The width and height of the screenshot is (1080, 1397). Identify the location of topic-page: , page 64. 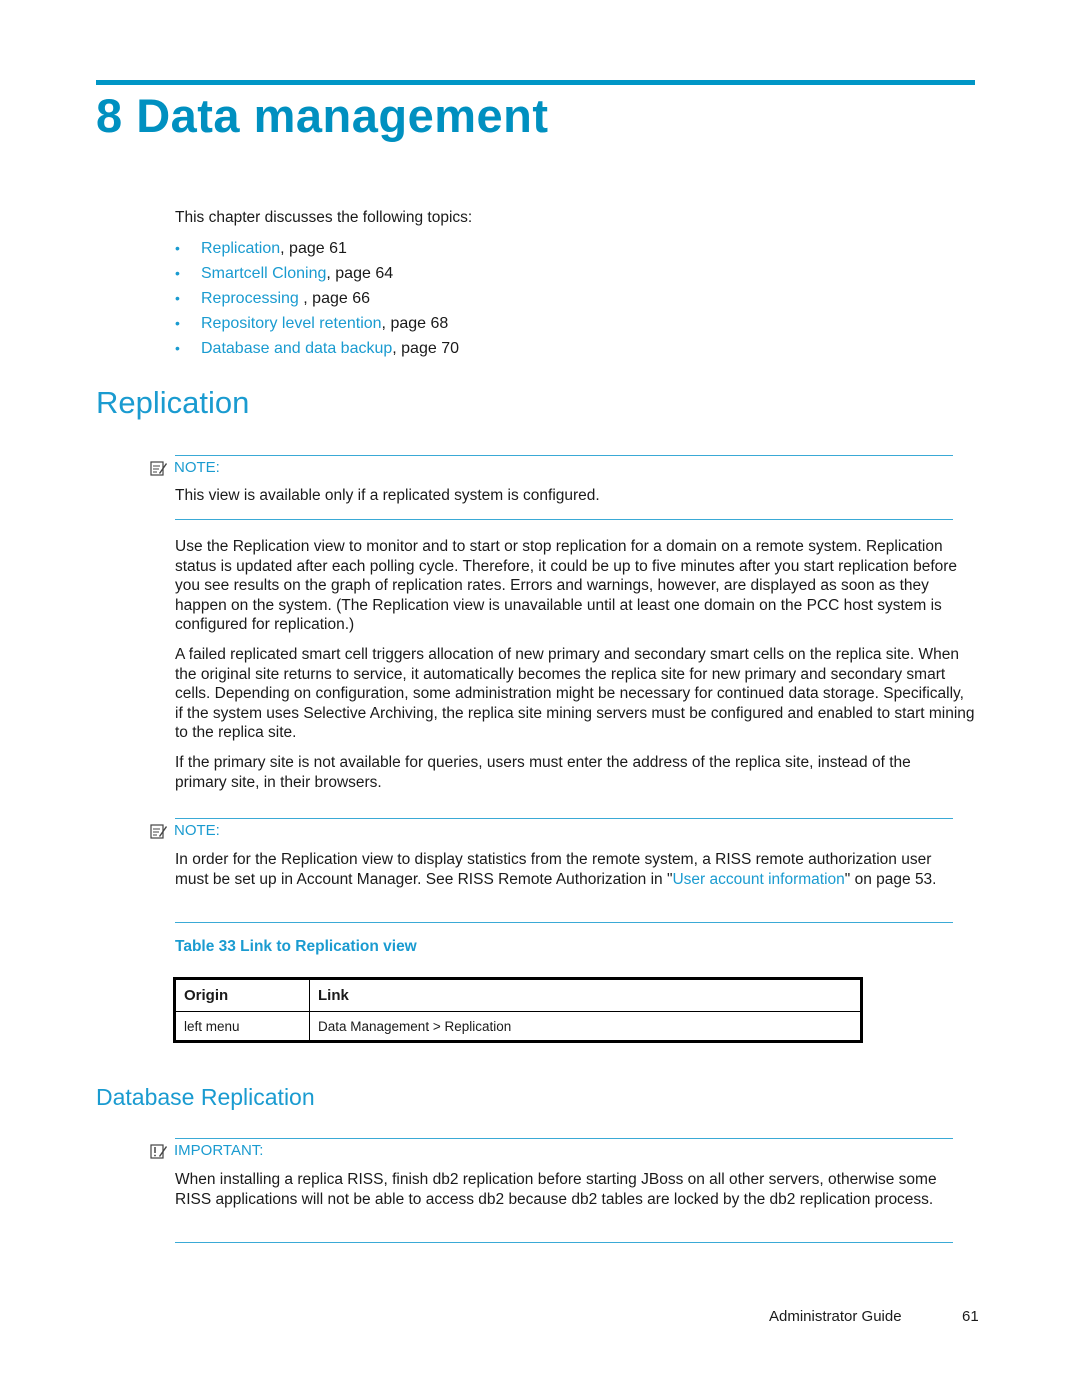
(360, 273).